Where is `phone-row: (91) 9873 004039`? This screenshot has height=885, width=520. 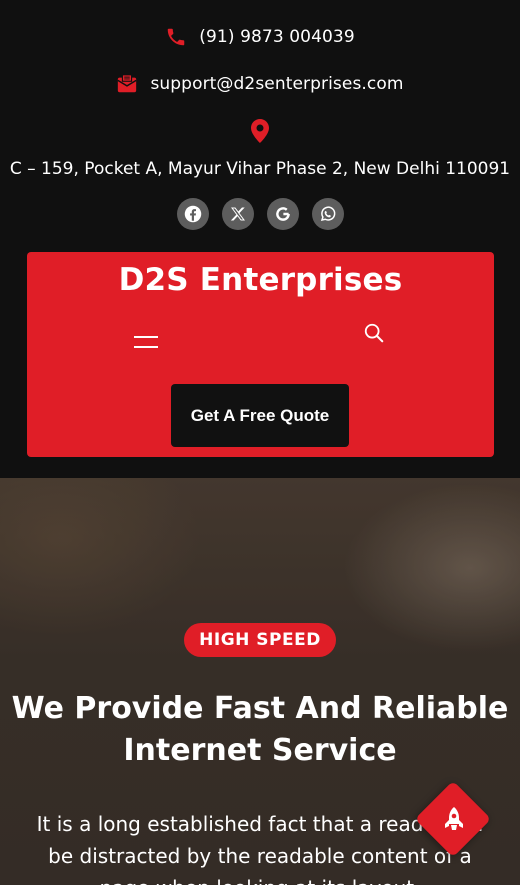 phone-row: (91) 9873 004039 is located at coordinates (260, 37).